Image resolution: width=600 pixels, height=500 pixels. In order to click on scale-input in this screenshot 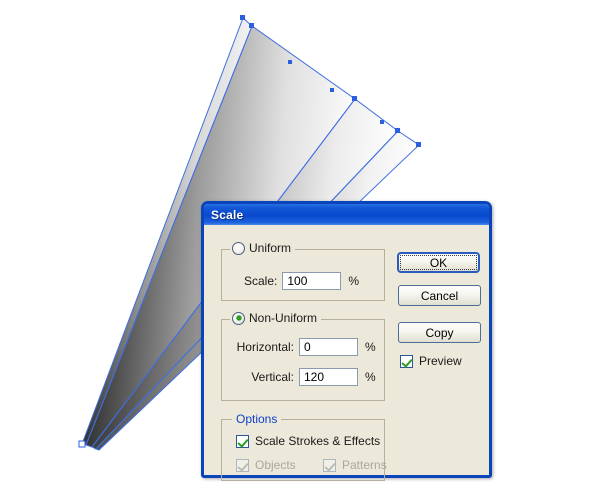, I will do `click(312, 281)`.